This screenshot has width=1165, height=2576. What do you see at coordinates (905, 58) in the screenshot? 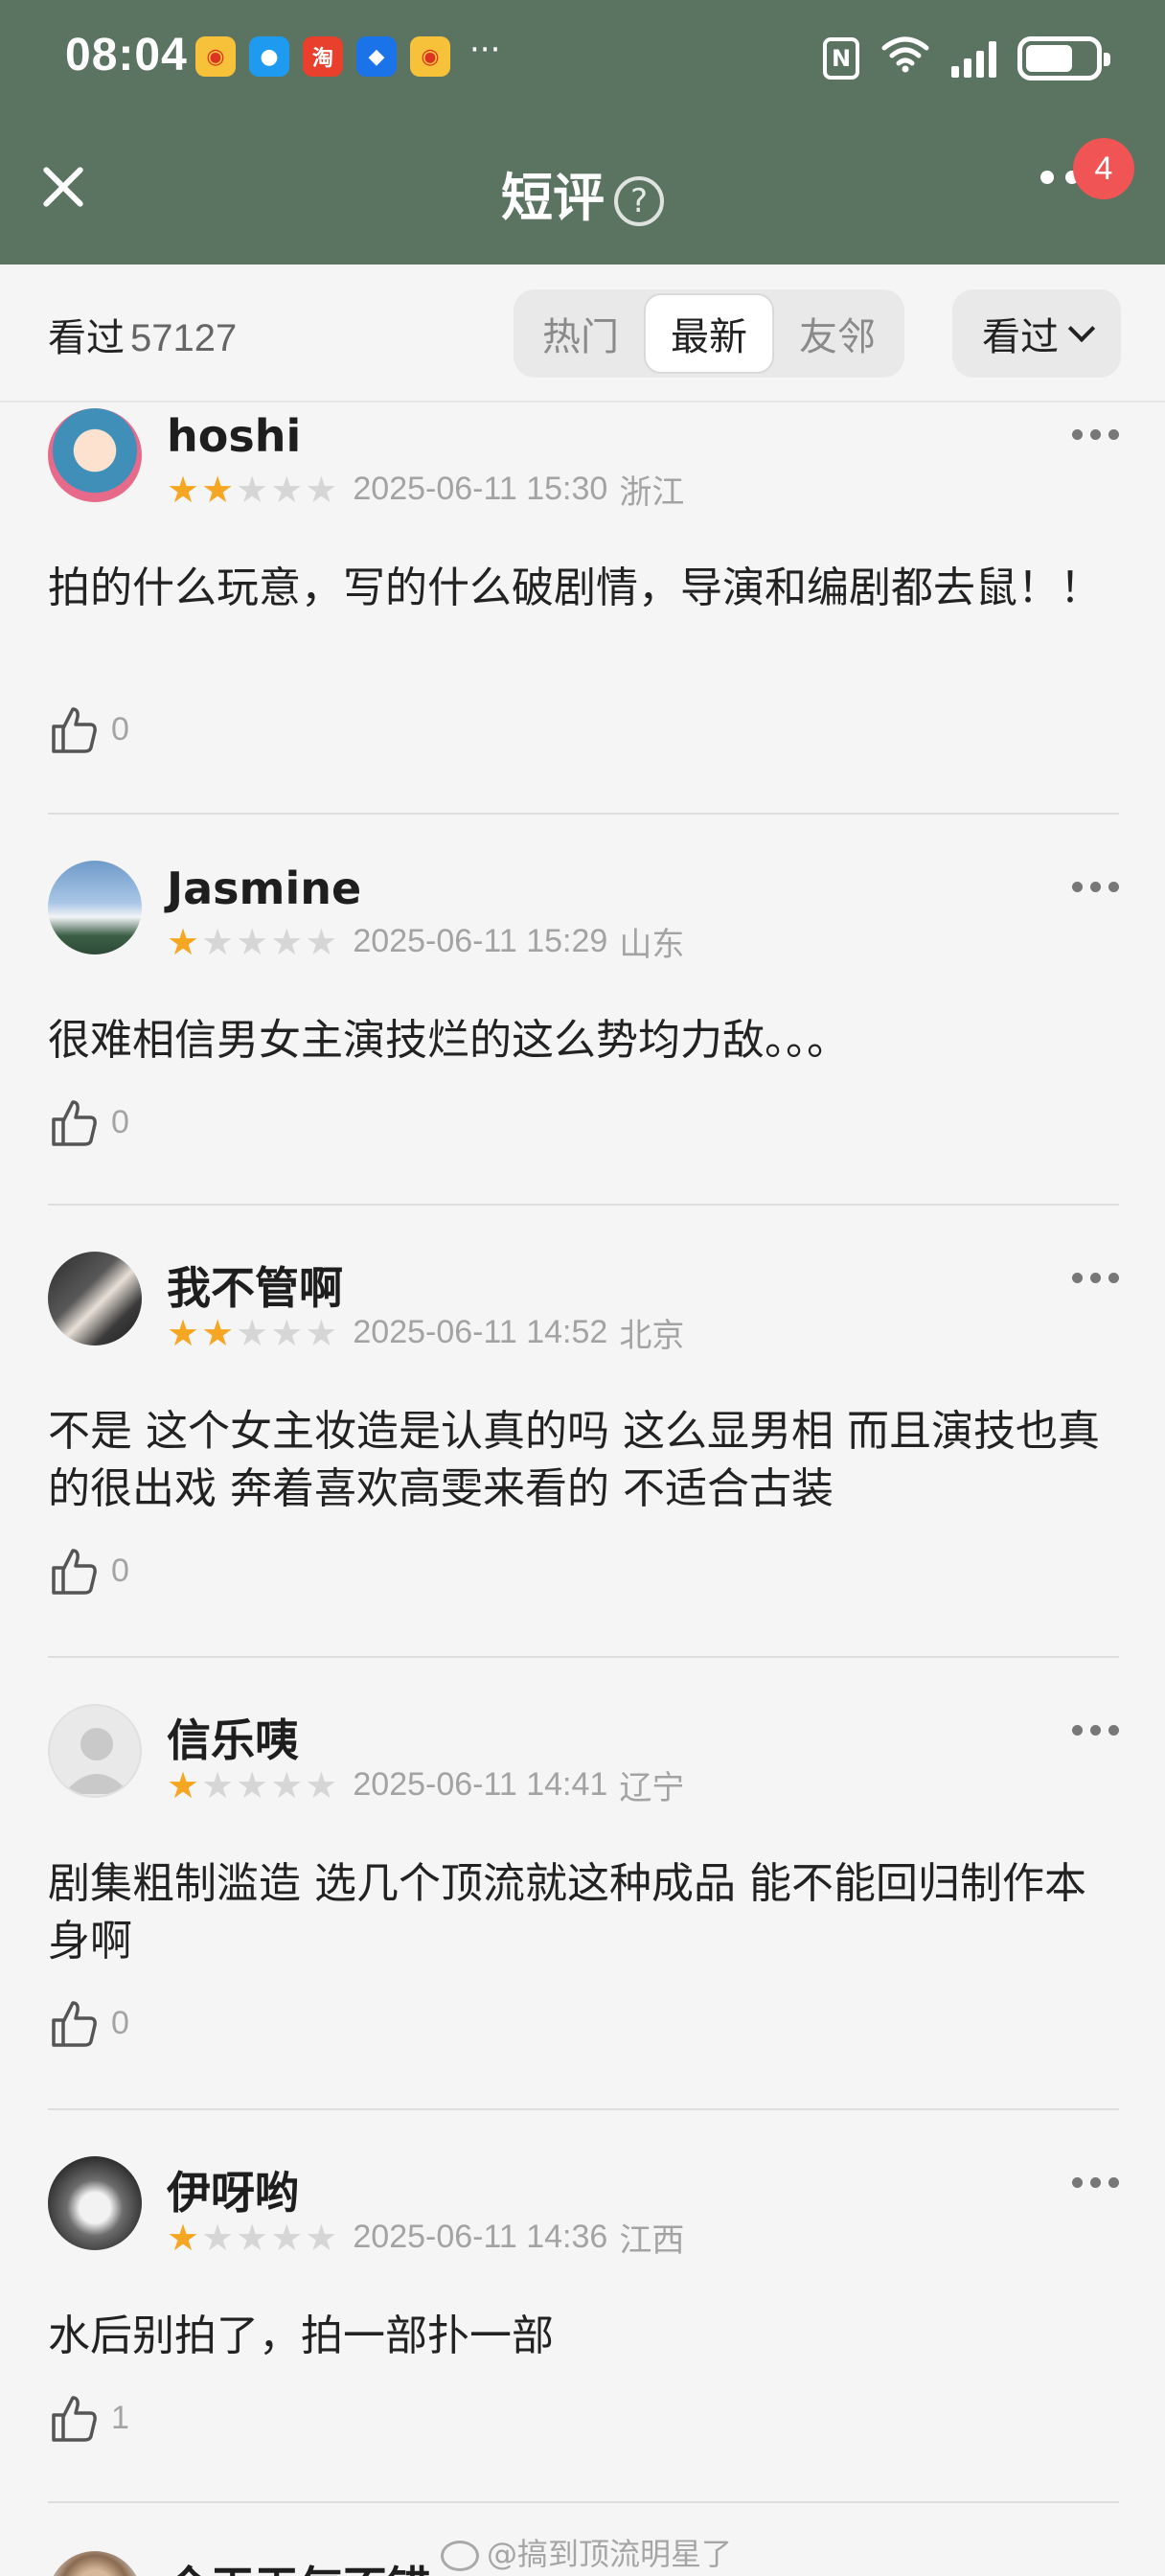
I see `wifi-icon` at bounding box center [905, 58].